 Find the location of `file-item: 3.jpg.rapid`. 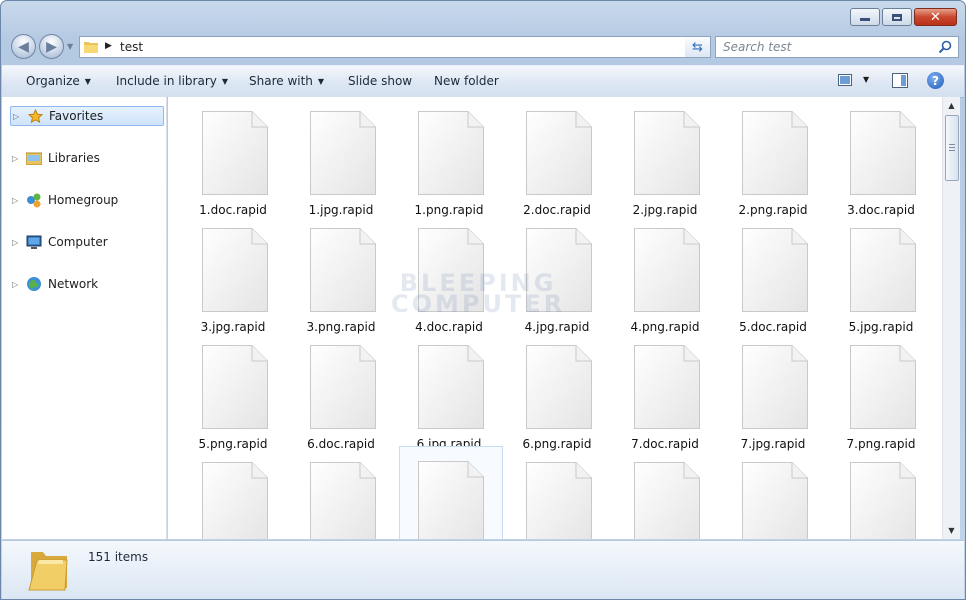

file-item: 3.jpg.rapid is located at coordinates (219, 274).